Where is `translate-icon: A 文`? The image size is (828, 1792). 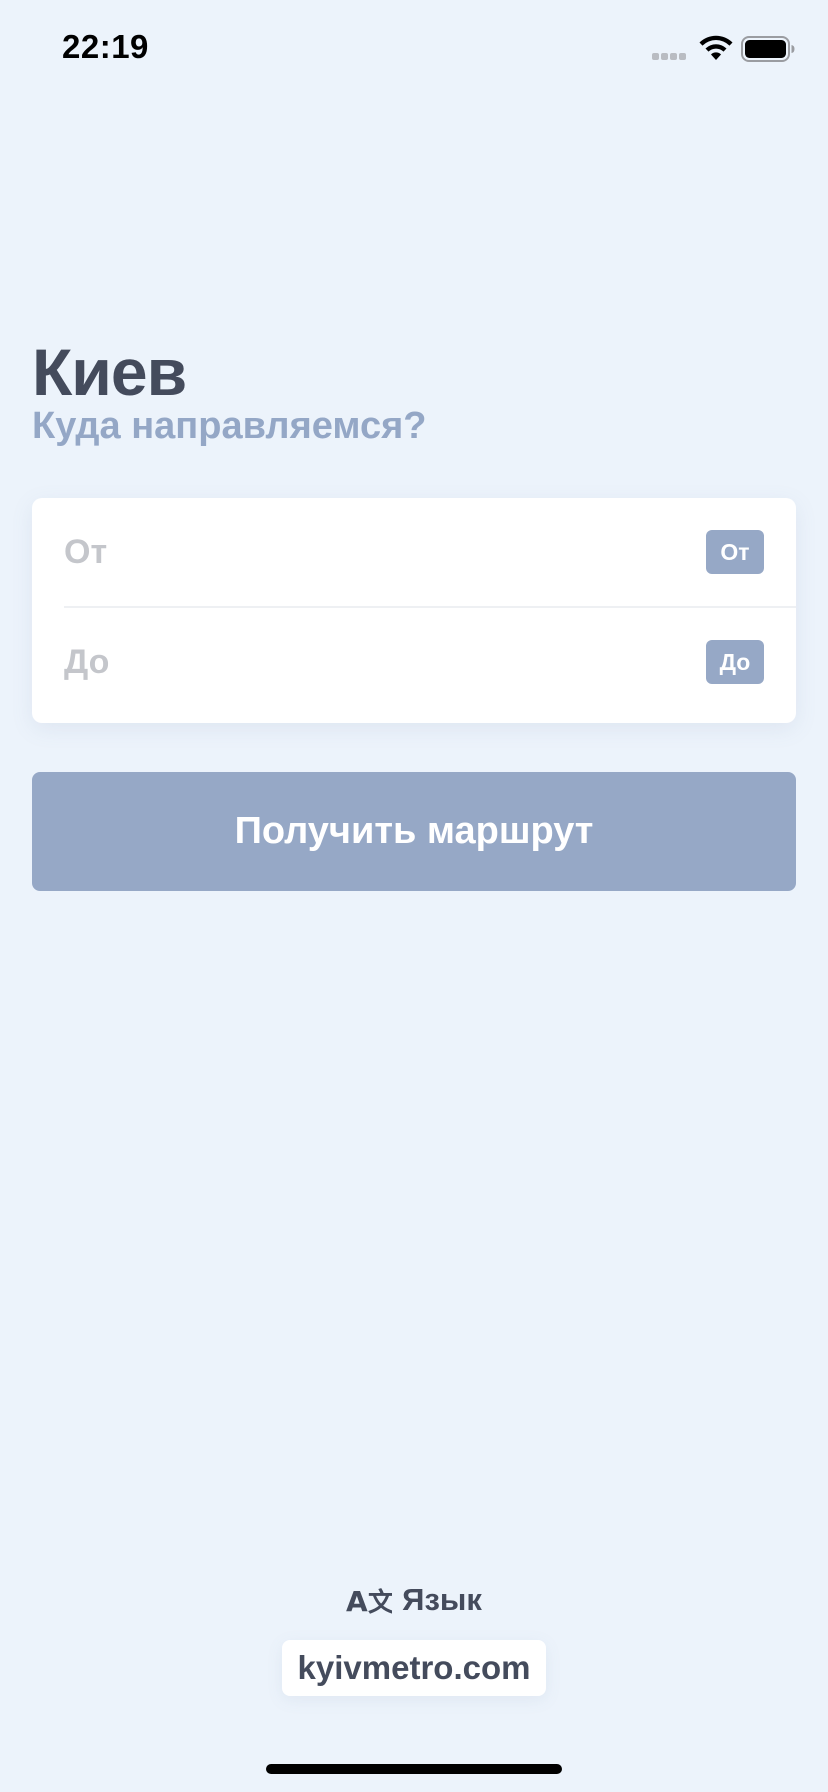
translate-icon: A 文 is located at coordinates (369, 1601).